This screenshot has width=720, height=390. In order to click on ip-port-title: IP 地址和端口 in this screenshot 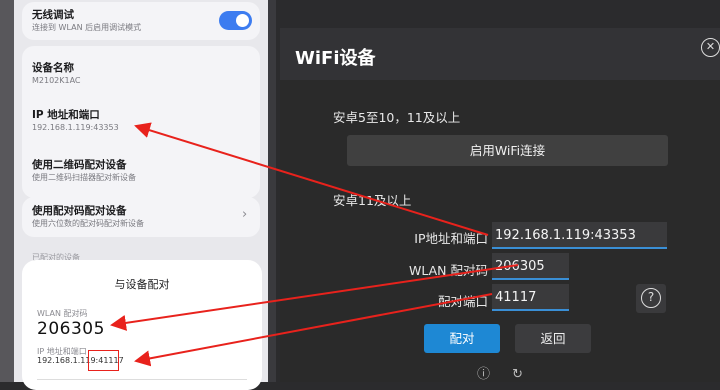, I will do `click(66, 115)`.